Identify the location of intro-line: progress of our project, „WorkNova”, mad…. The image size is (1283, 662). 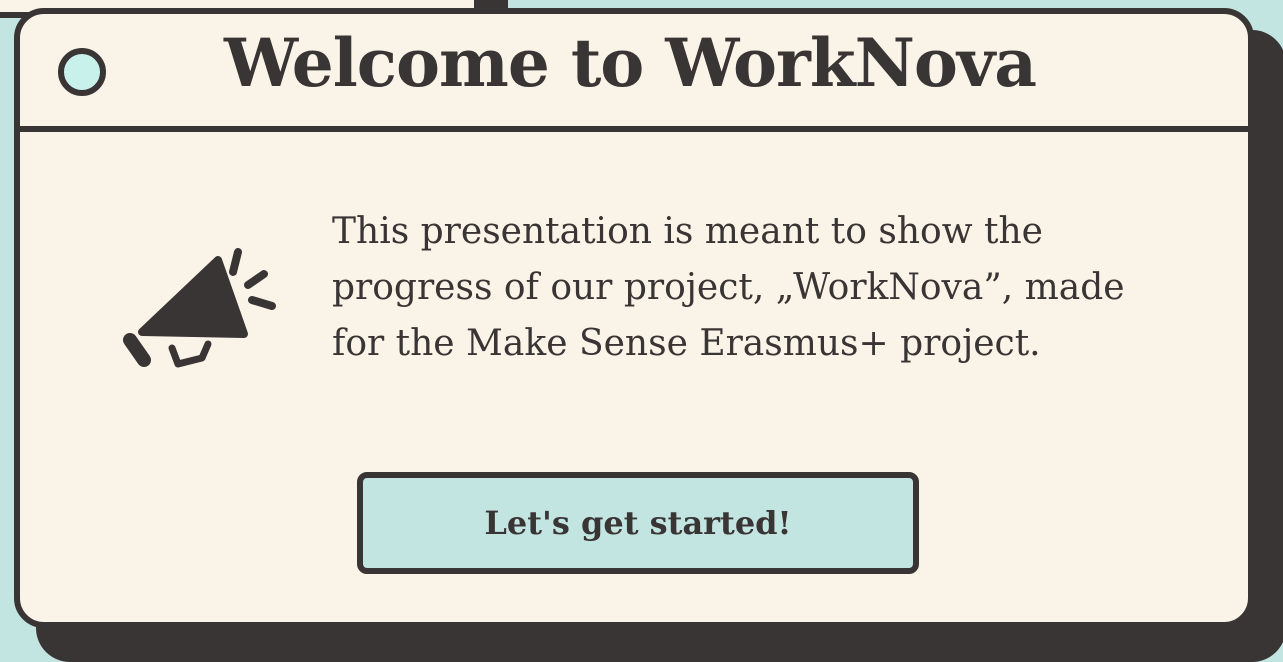
(728, 287).